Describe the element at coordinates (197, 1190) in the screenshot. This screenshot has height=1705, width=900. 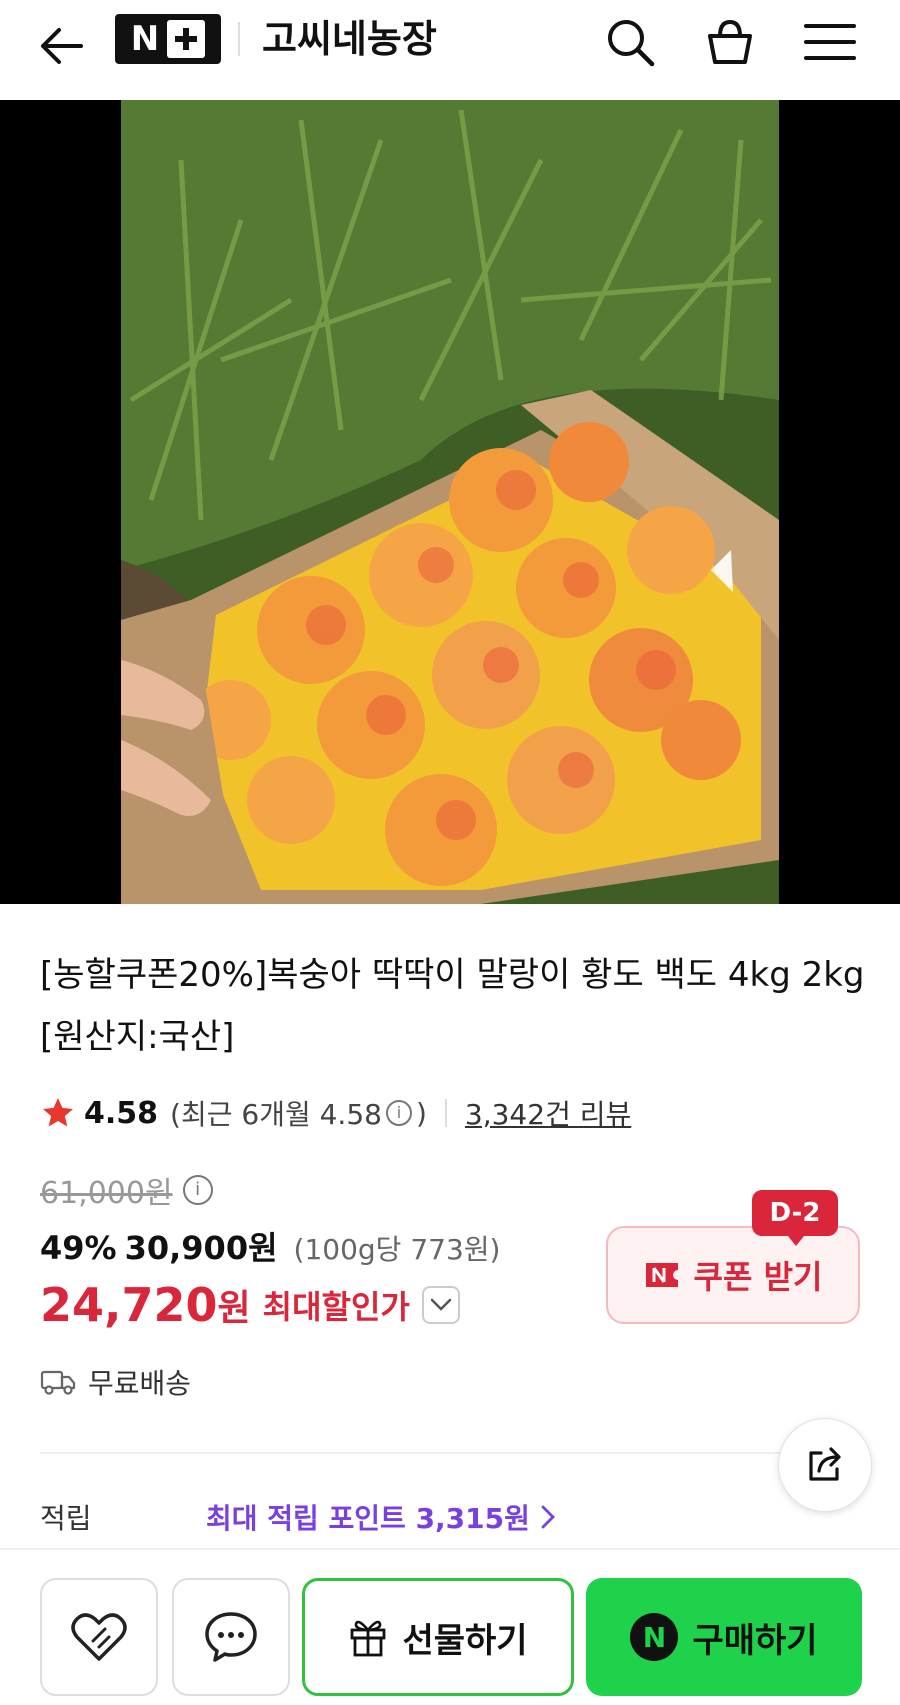
I see `price-info-icon: i` at that location.